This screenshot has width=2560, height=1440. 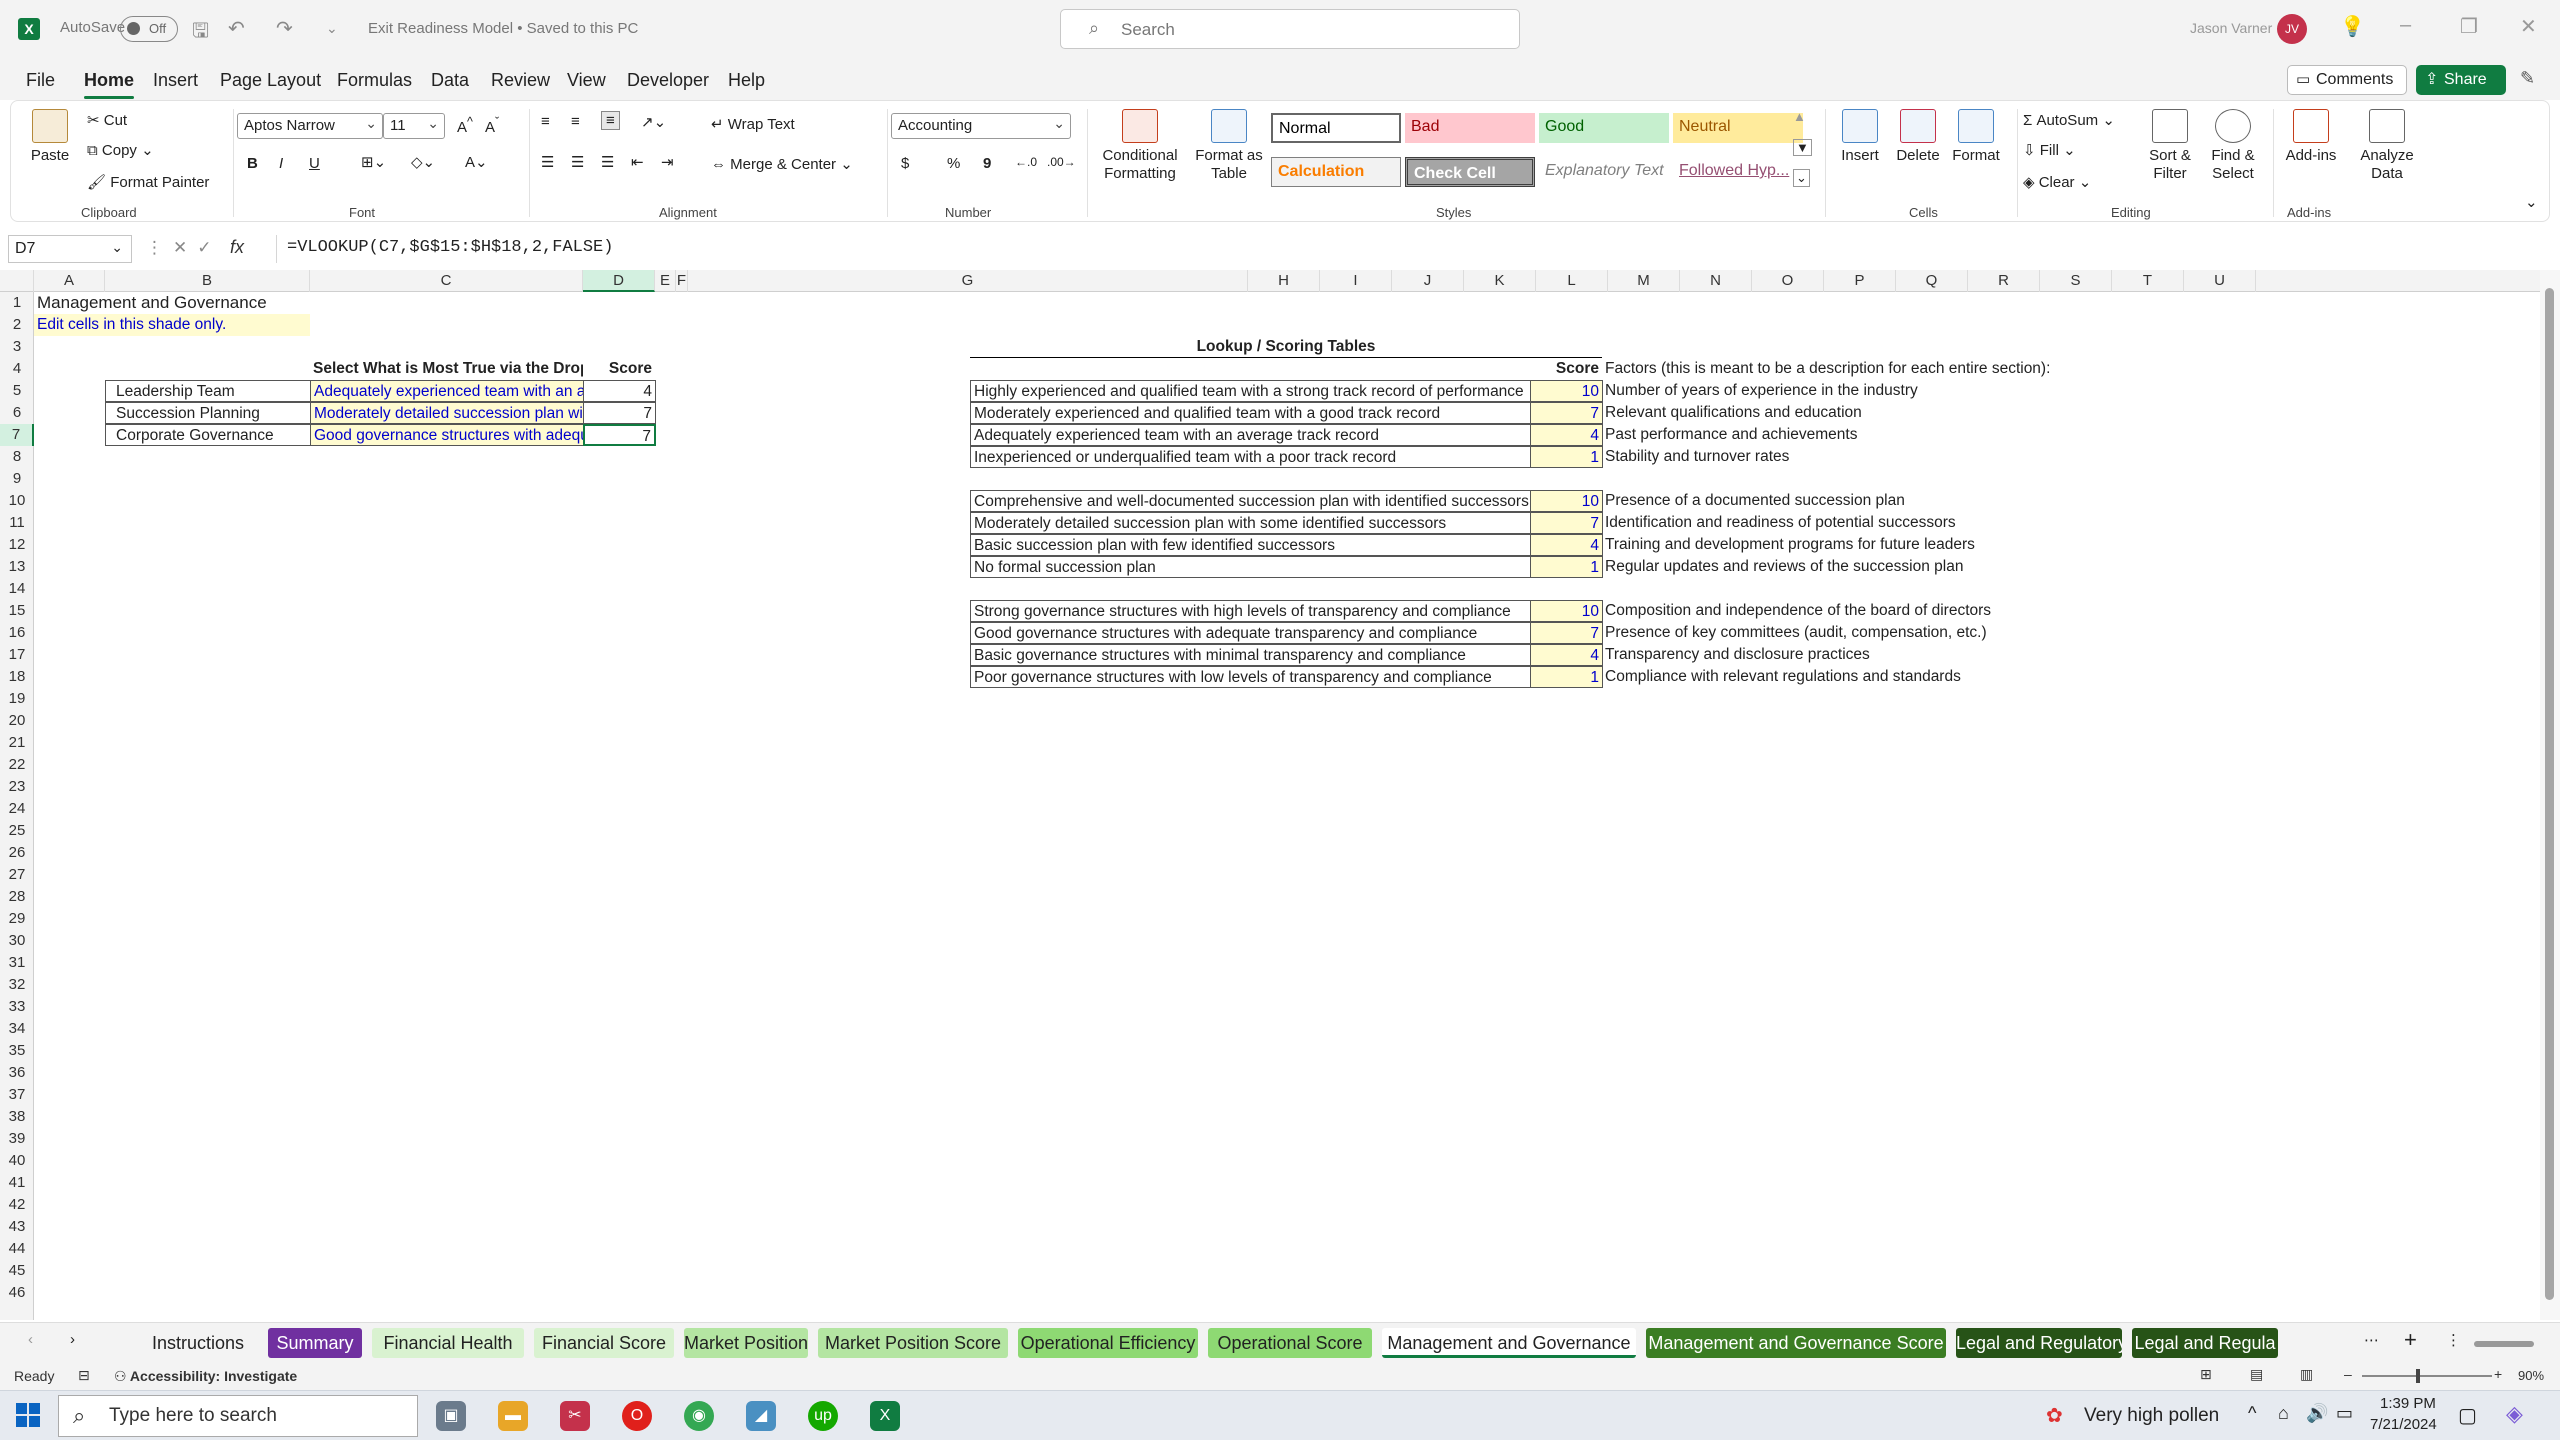 What do you see at coordinates (1470, 172) in the screenshot?
I see `cell-style-5: Check Cell` at bounding box center [1470, 172].